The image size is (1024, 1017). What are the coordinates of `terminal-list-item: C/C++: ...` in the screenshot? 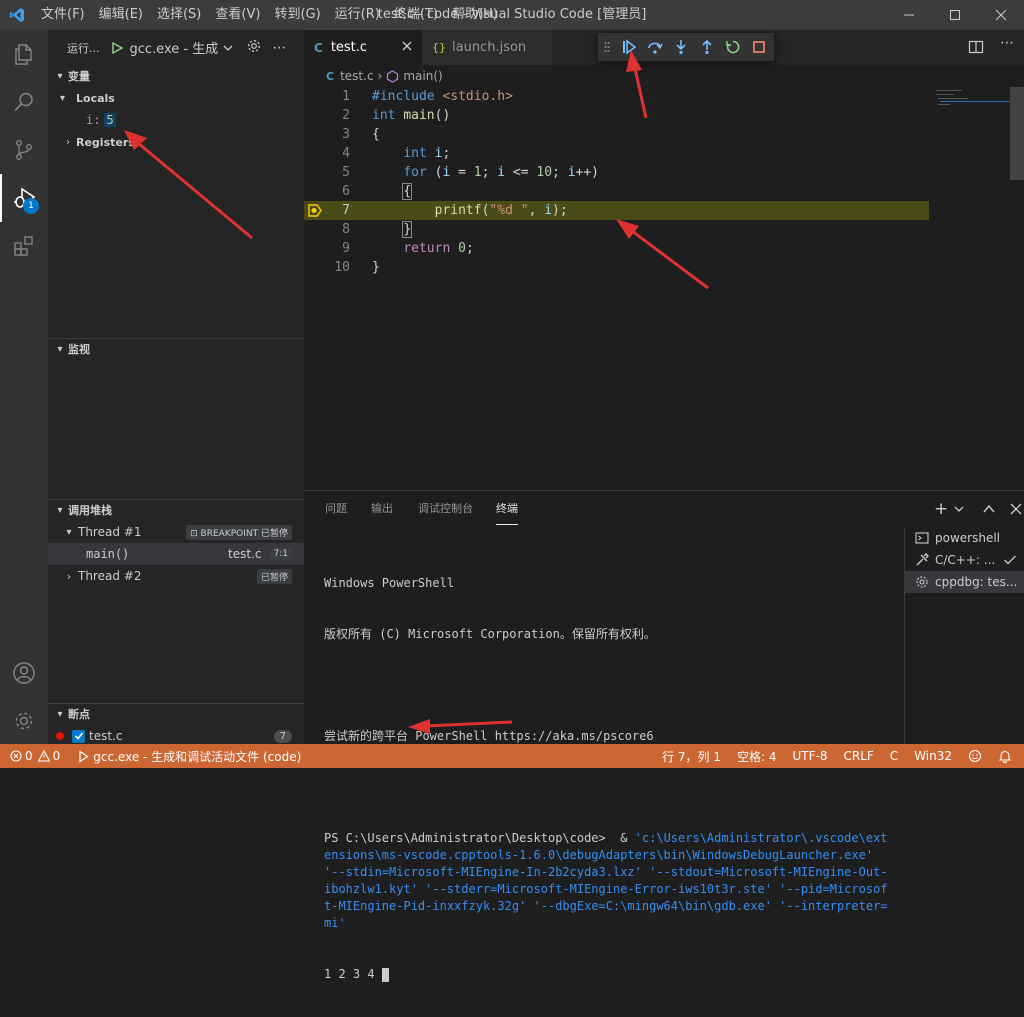 It's located at (964, 560).